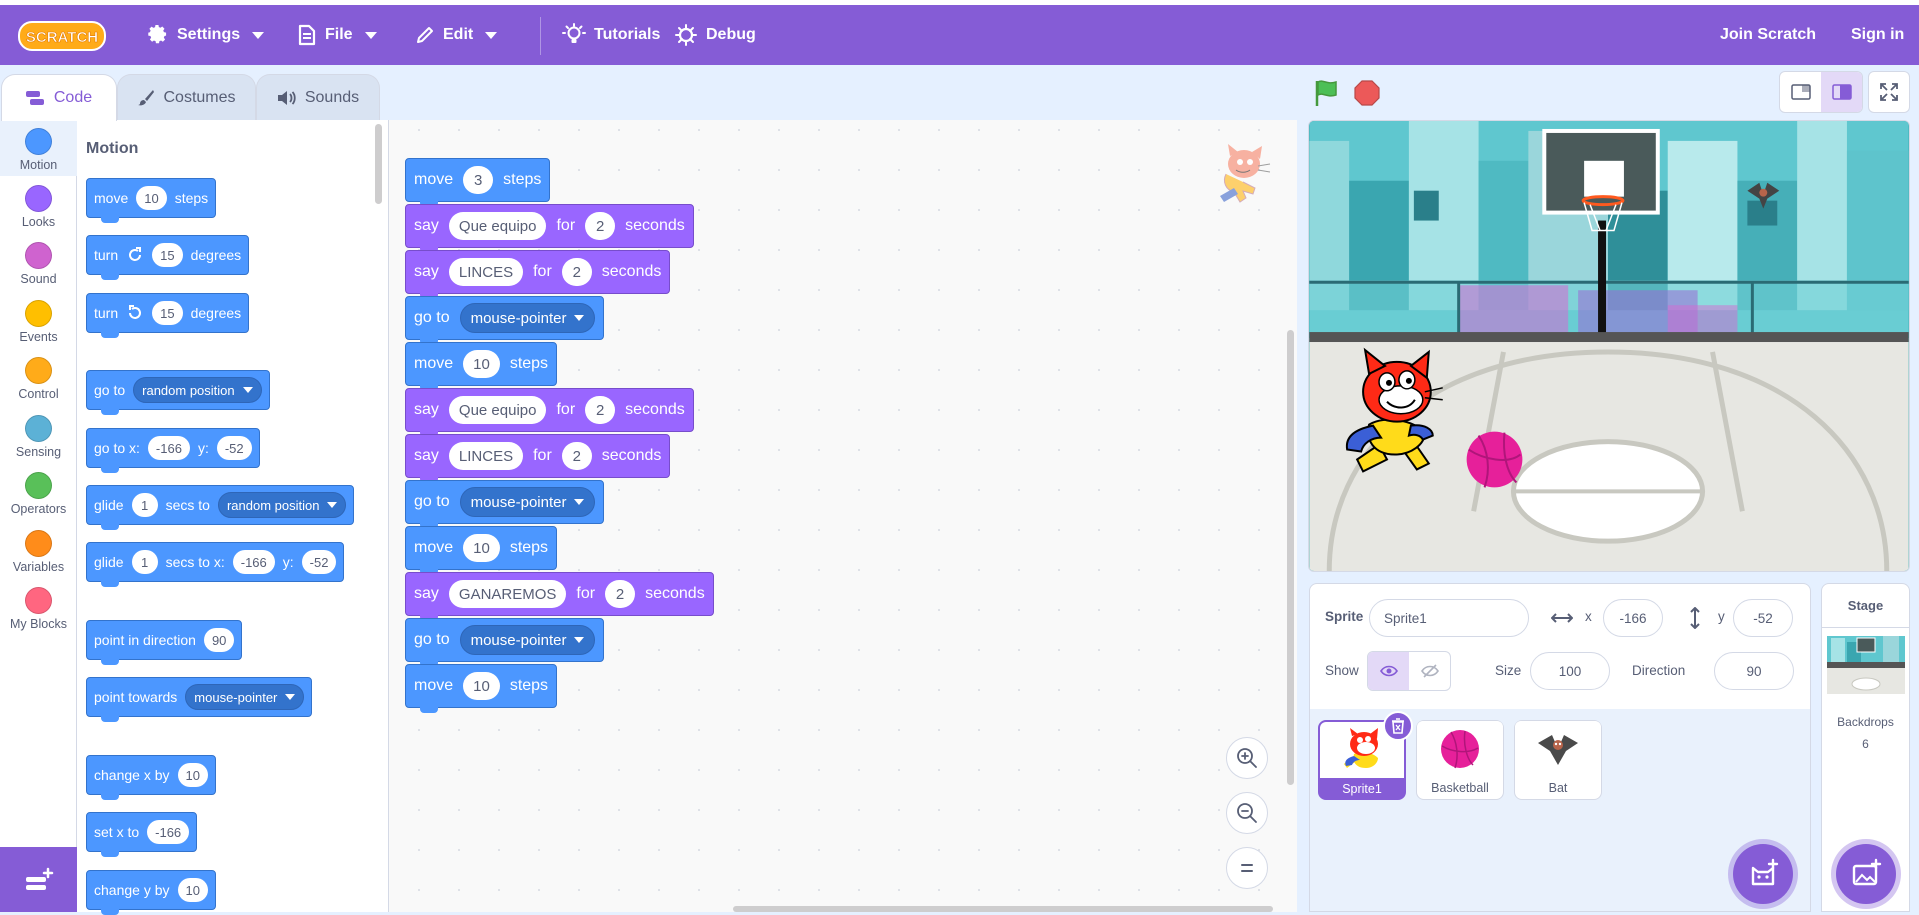 The height and width of the screenshot is (915, 1919). I want to click on zoom-out-button, so click(1247, 813).